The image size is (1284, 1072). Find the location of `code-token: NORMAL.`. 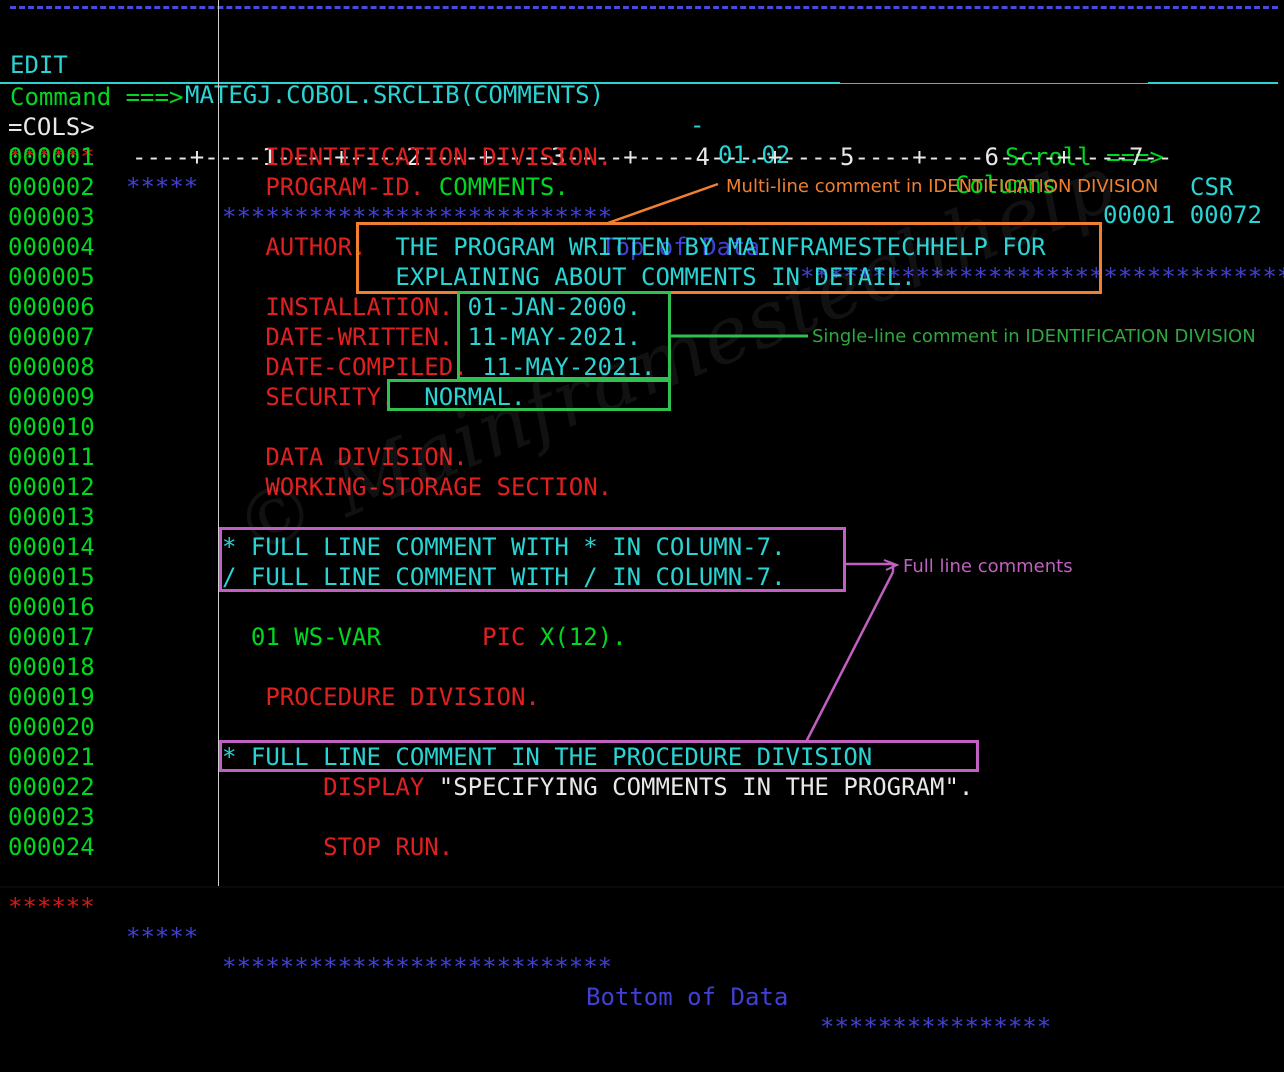

code-token: NORMAL. is located at coordinates (475, 397).